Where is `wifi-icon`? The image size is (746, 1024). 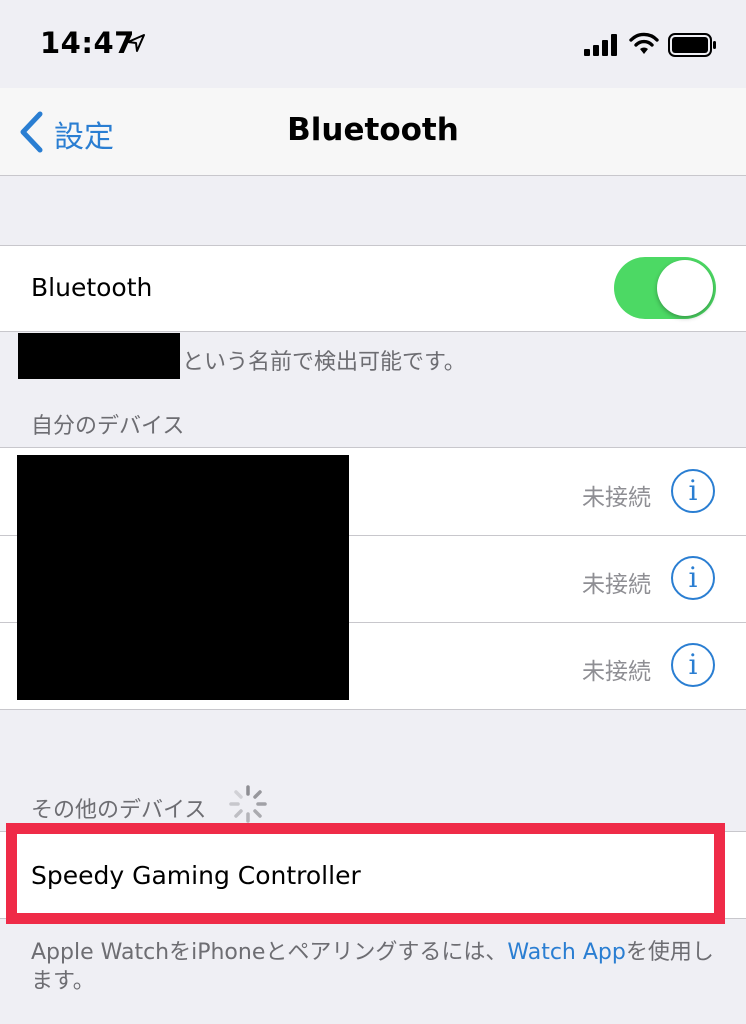 wifi-icon is located at coordinates (644, 43).